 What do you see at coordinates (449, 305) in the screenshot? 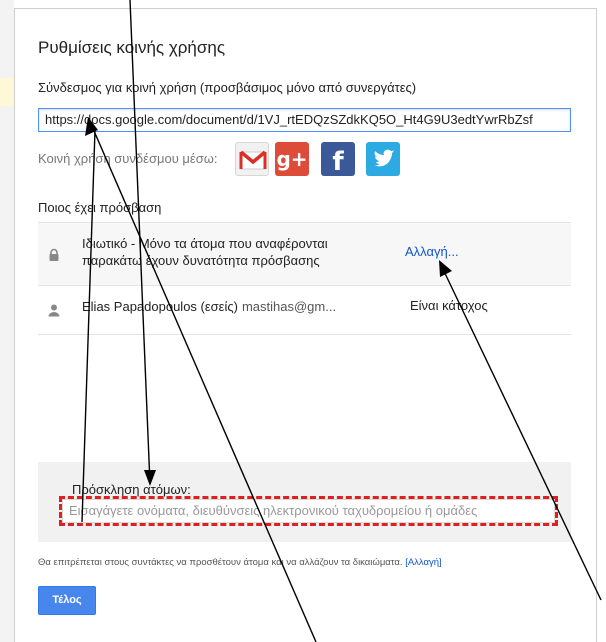
I see `owner-role: Είναι κάτοχος` at bounding box center [449, 305].